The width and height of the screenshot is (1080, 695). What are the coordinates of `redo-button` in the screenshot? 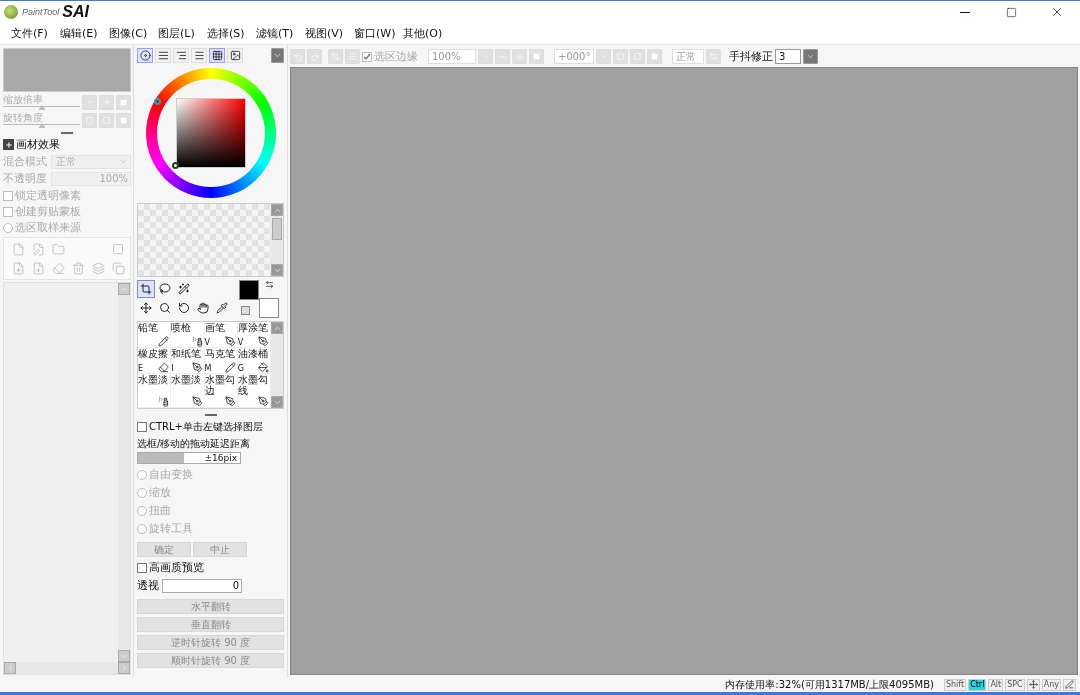 It's located at (314, 56).